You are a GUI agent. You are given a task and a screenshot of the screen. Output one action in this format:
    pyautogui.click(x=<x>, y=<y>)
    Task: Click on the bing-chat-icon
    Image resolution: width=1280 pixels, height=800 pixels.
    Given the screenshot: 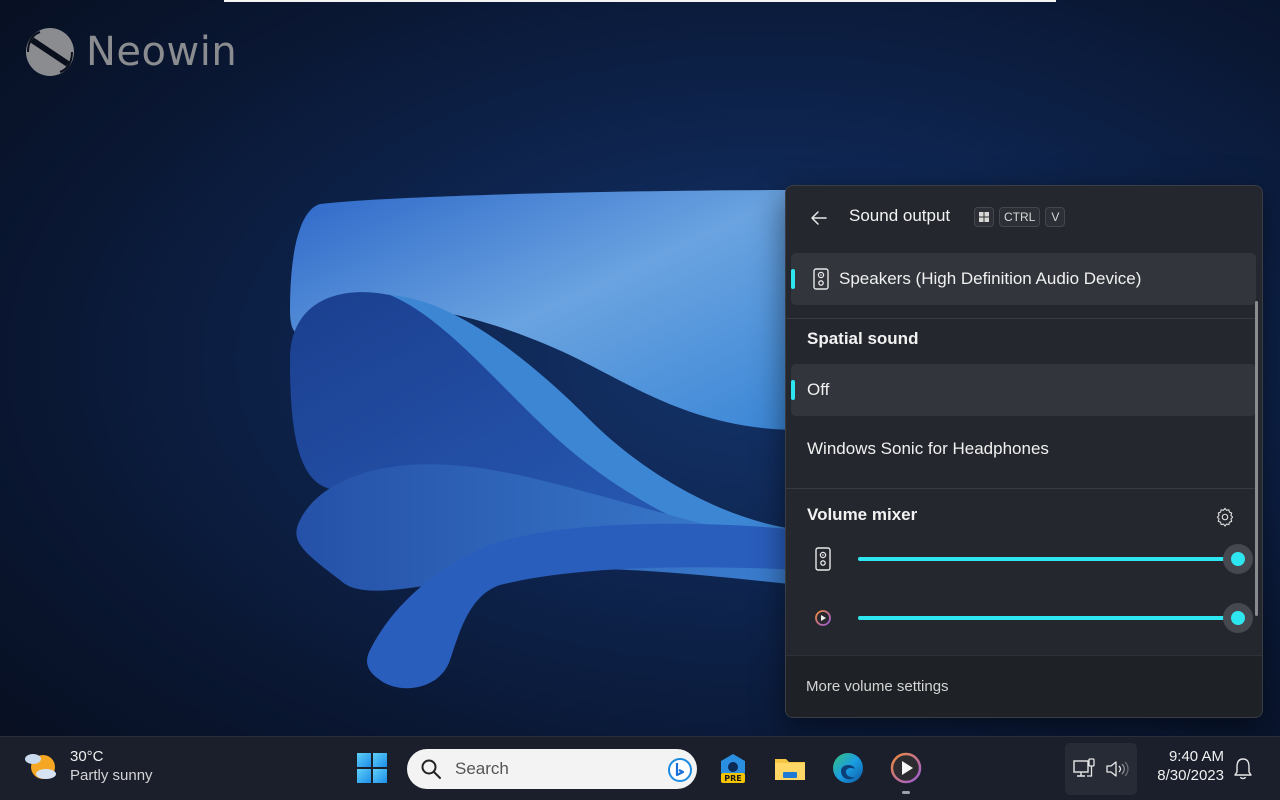 What is the action you would take?
    pyautogui.click(x=680, y=770)
    